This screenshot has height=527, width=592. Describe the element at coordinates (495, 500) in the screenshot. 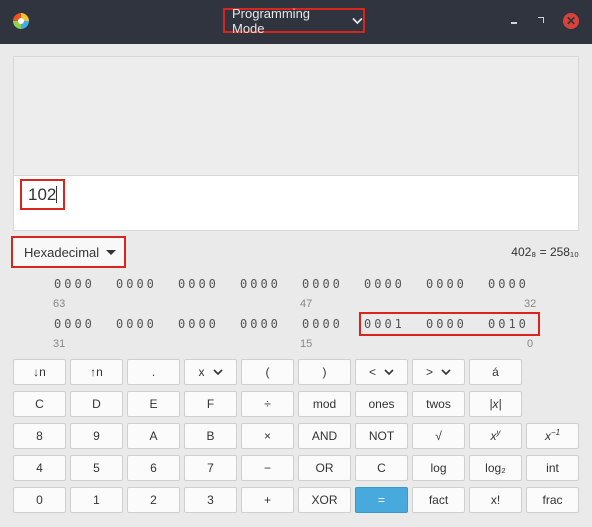

I see `factorial-button: x!` at that location.